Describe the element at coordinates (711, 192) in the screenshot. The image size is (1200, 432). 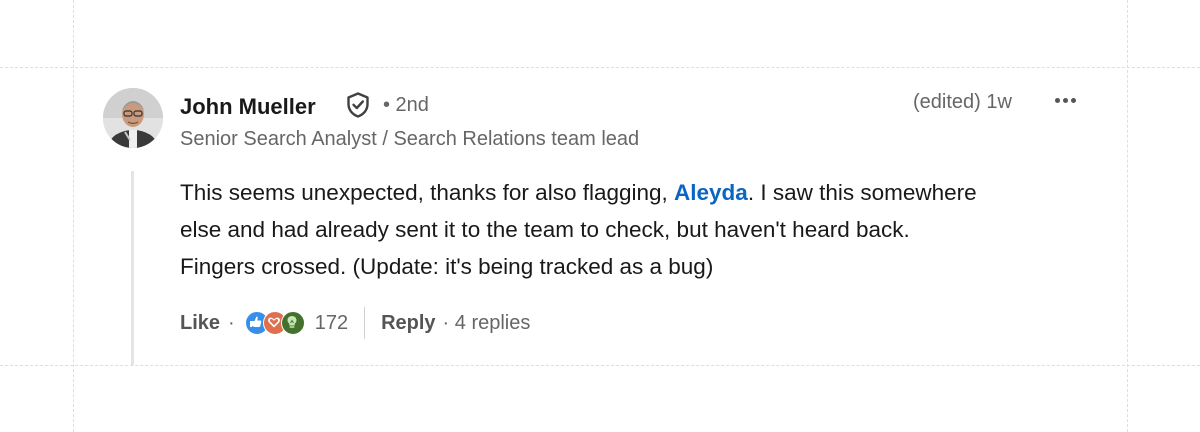
I see `mention-link: Aleyda` at that location.